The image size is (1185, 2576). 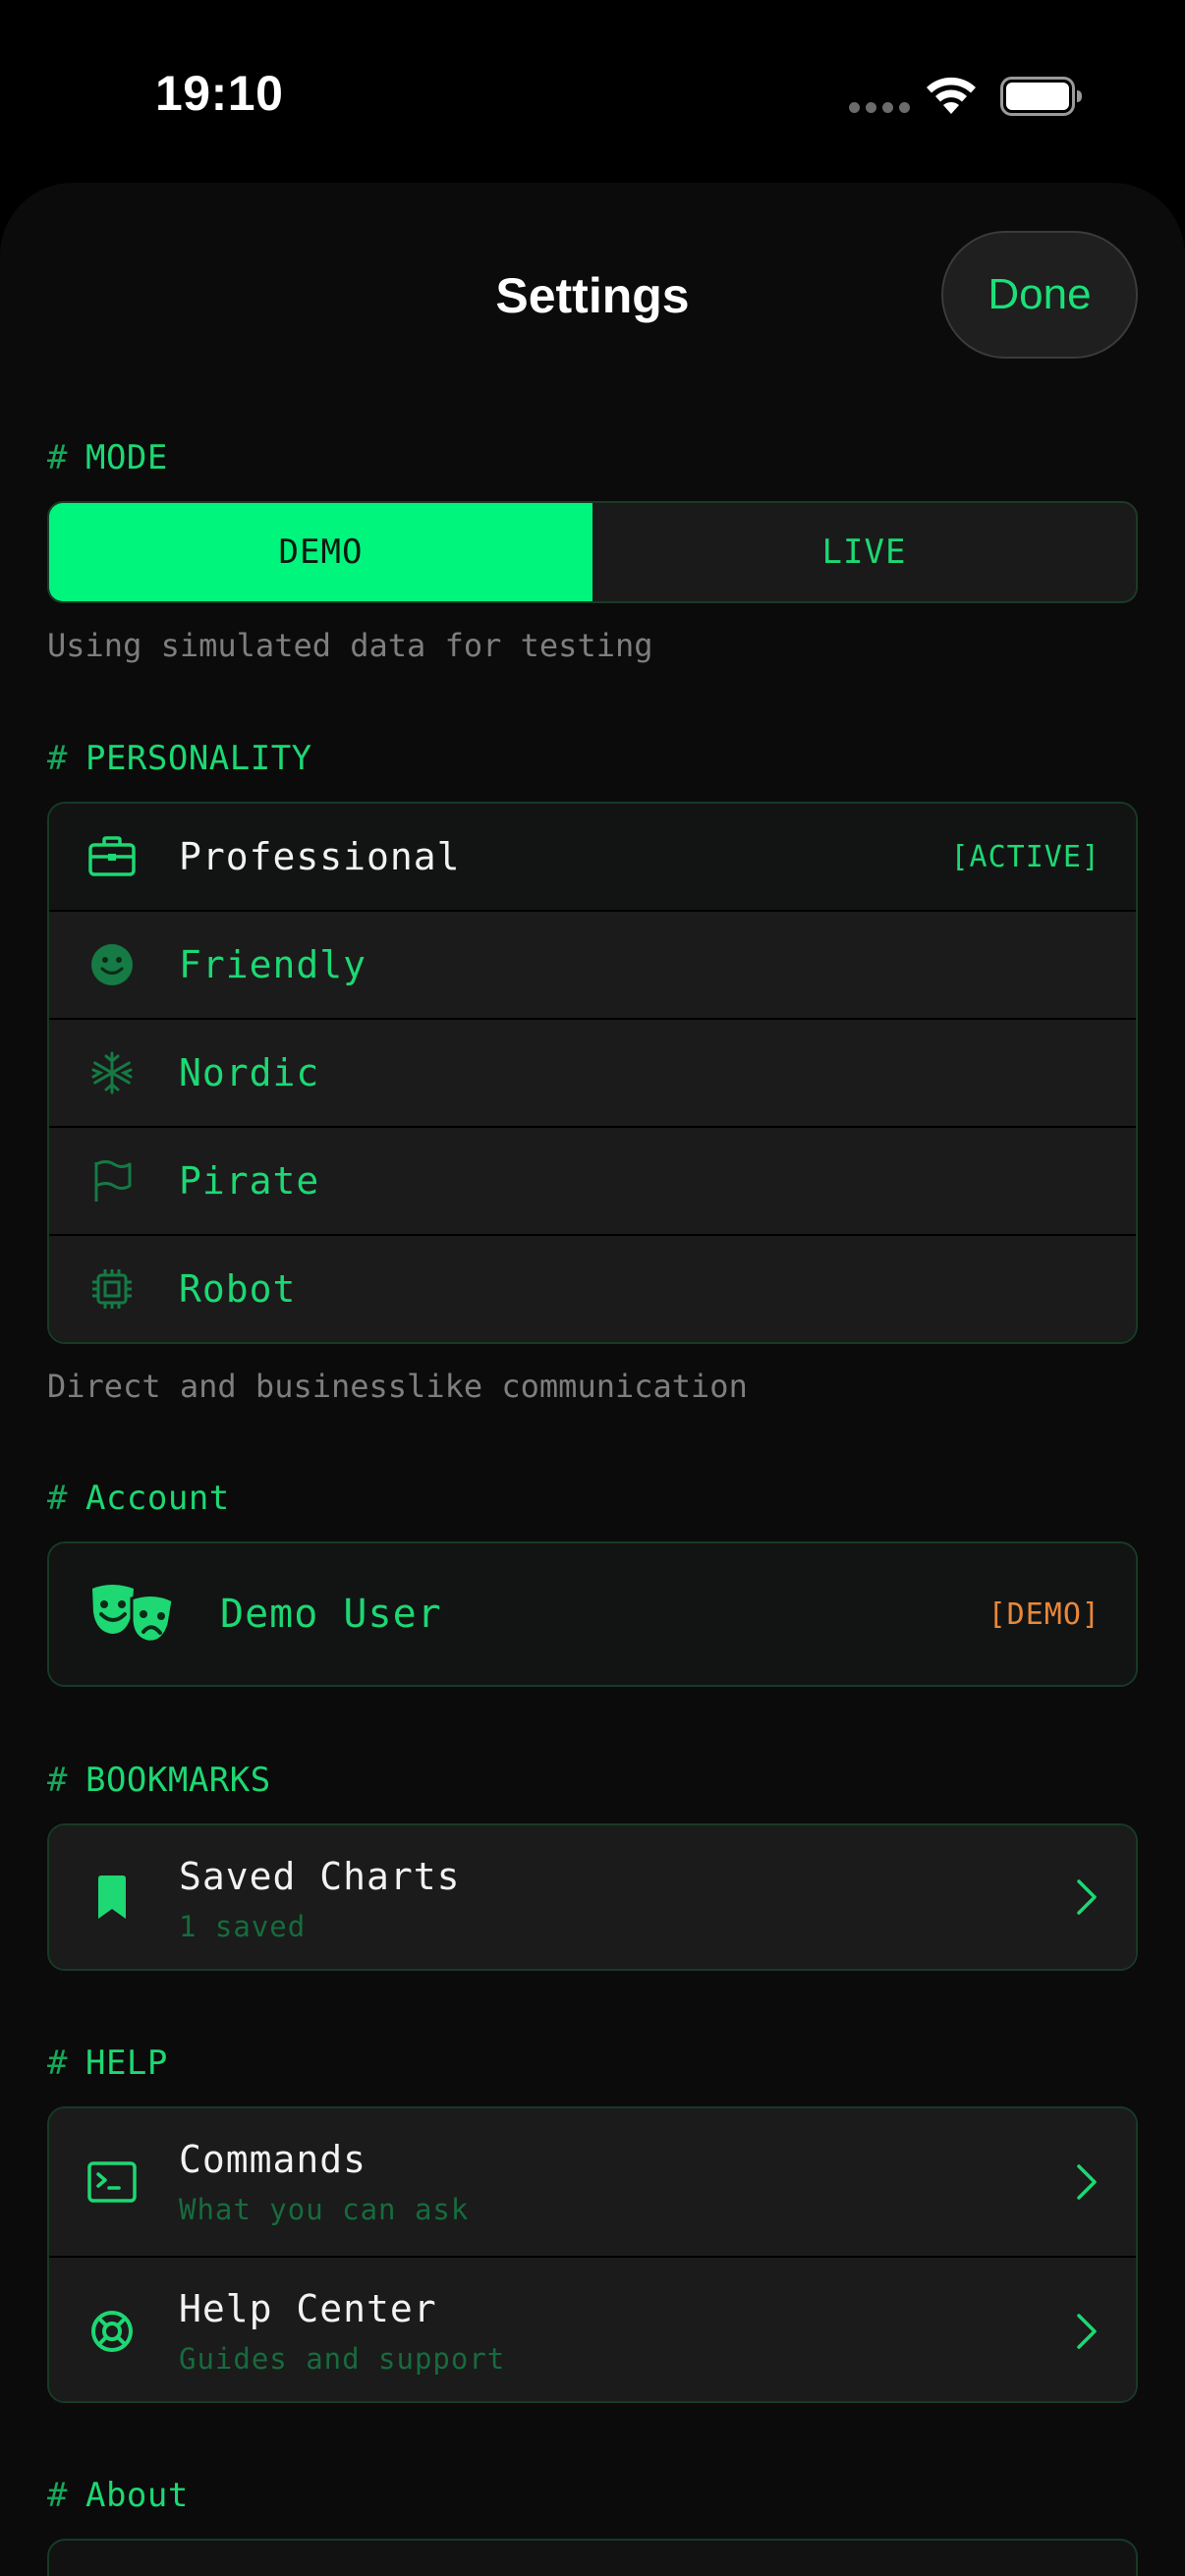 What do you see at coordinates (112, 2182) in the screenshot?
I see `terminal-icon` at bounding box center [112, 2182].